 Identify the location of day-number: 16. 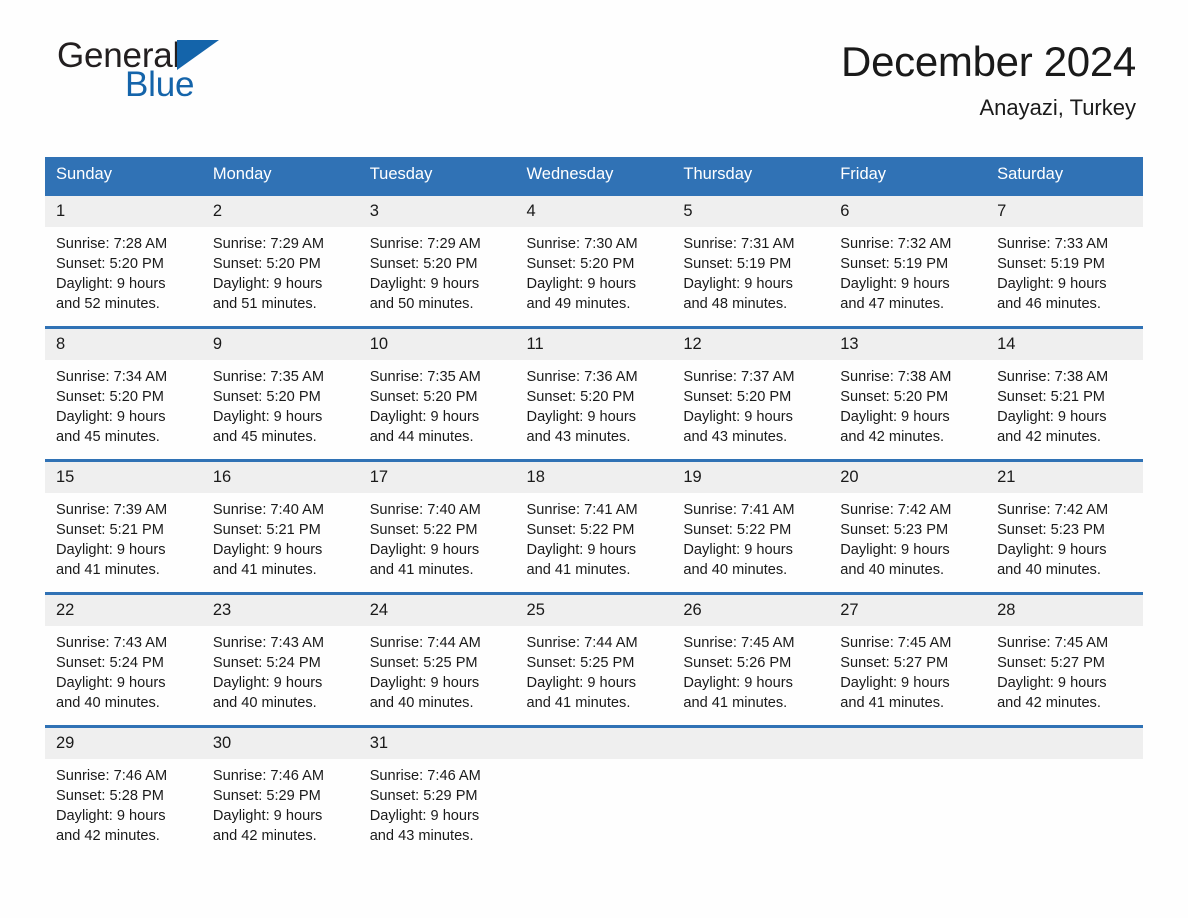
(280, 477).